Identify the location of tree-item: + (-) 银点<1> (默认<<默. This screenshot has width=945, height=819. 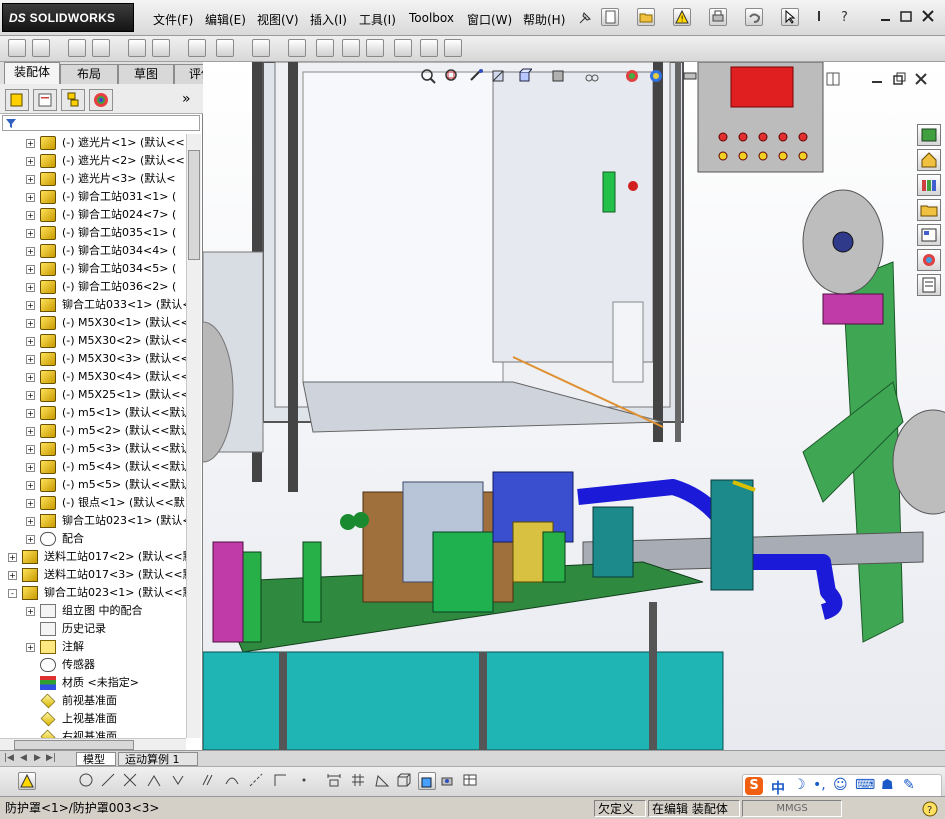
(93, 503).